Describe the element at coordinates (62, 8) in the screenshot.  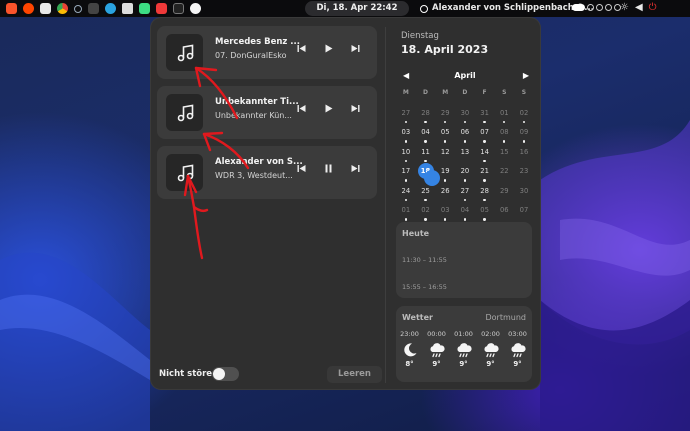
I see `chrome-icon` at that location.